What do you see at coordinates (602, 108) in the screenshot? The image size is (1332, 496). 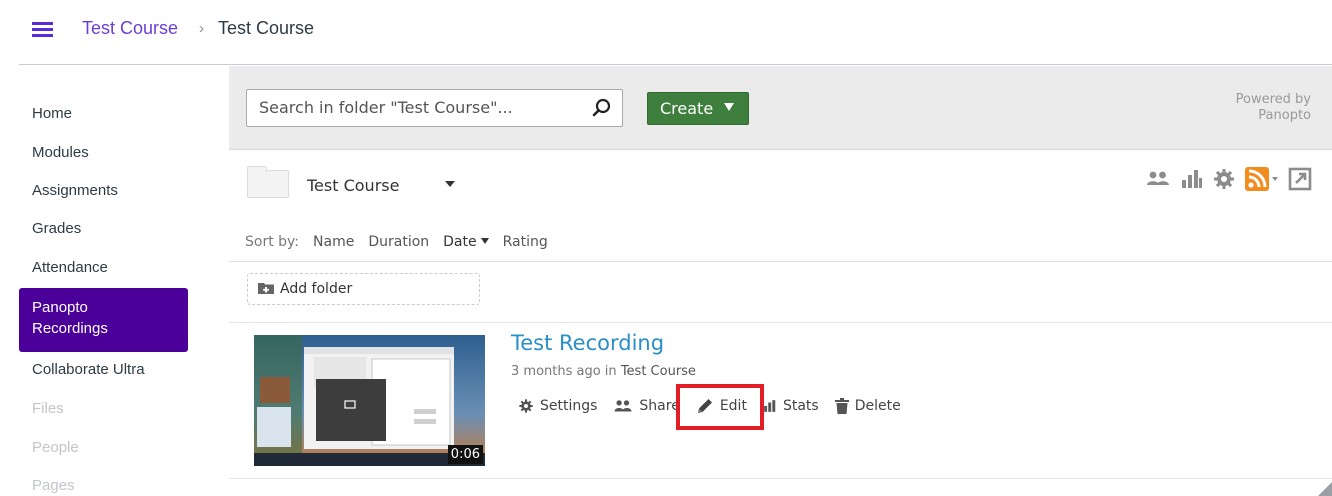 I see `search-icon` at bounding box center [602, 108].